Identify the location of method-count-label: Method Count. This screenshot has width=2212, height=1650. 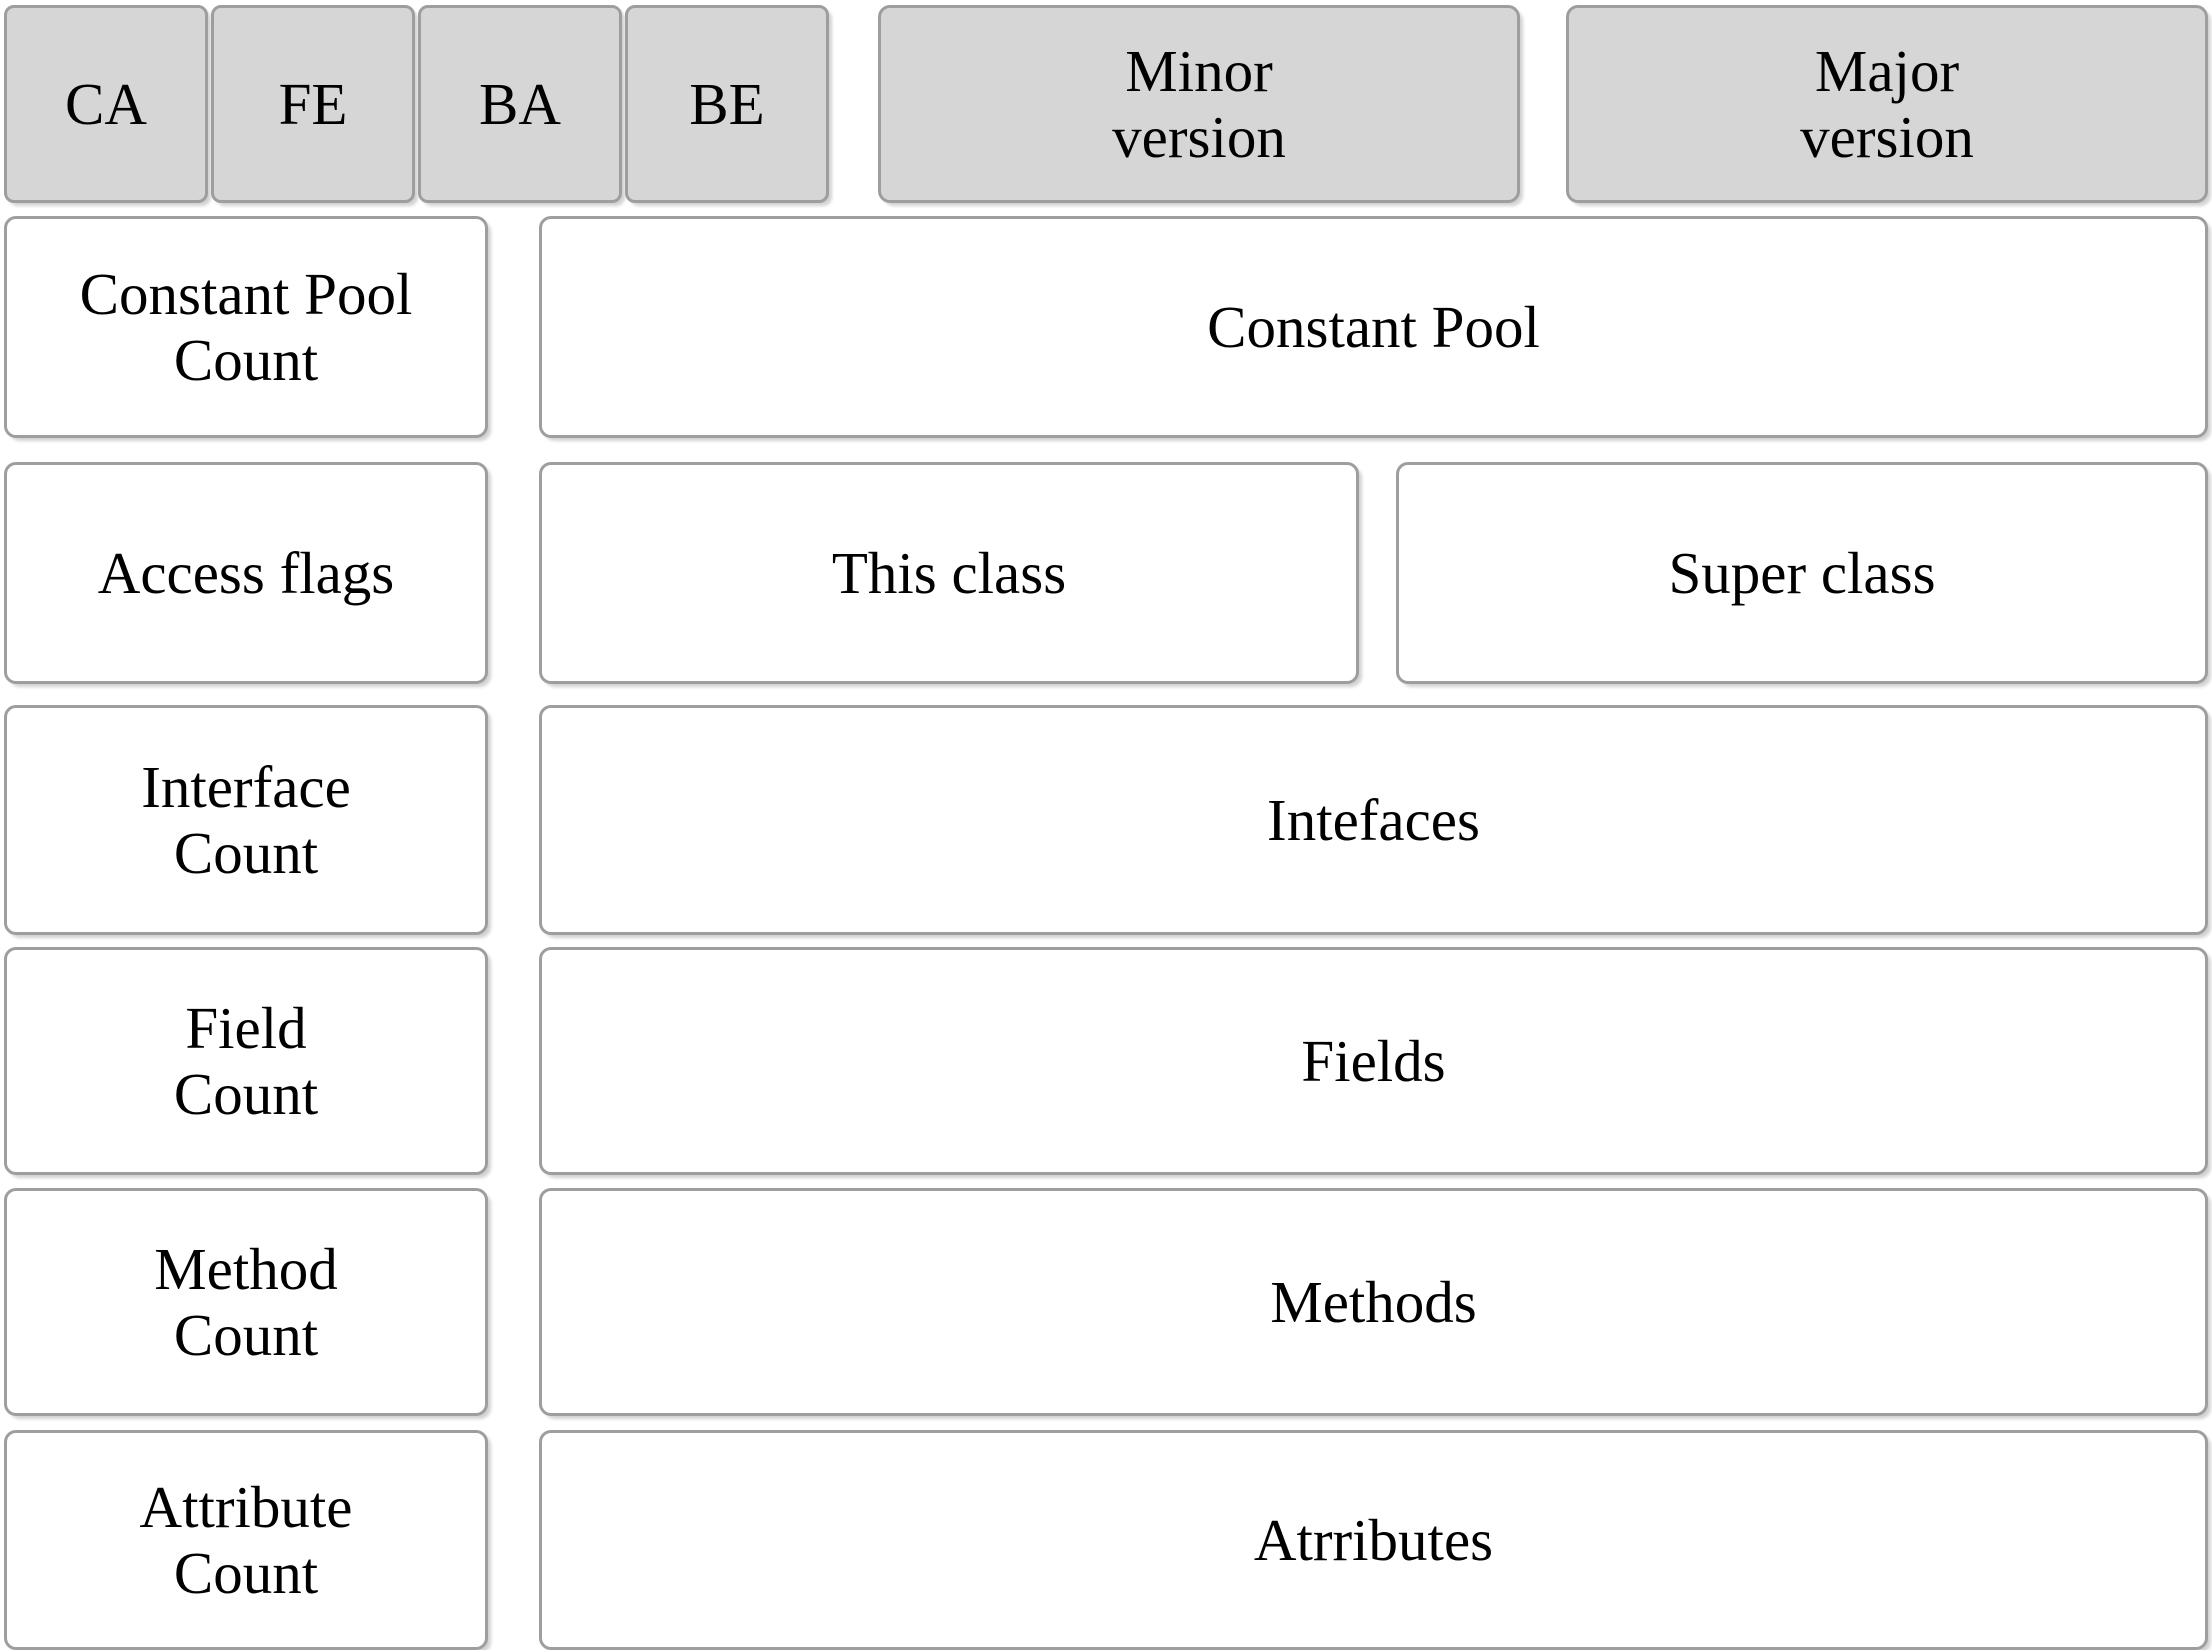
(246, 1301).